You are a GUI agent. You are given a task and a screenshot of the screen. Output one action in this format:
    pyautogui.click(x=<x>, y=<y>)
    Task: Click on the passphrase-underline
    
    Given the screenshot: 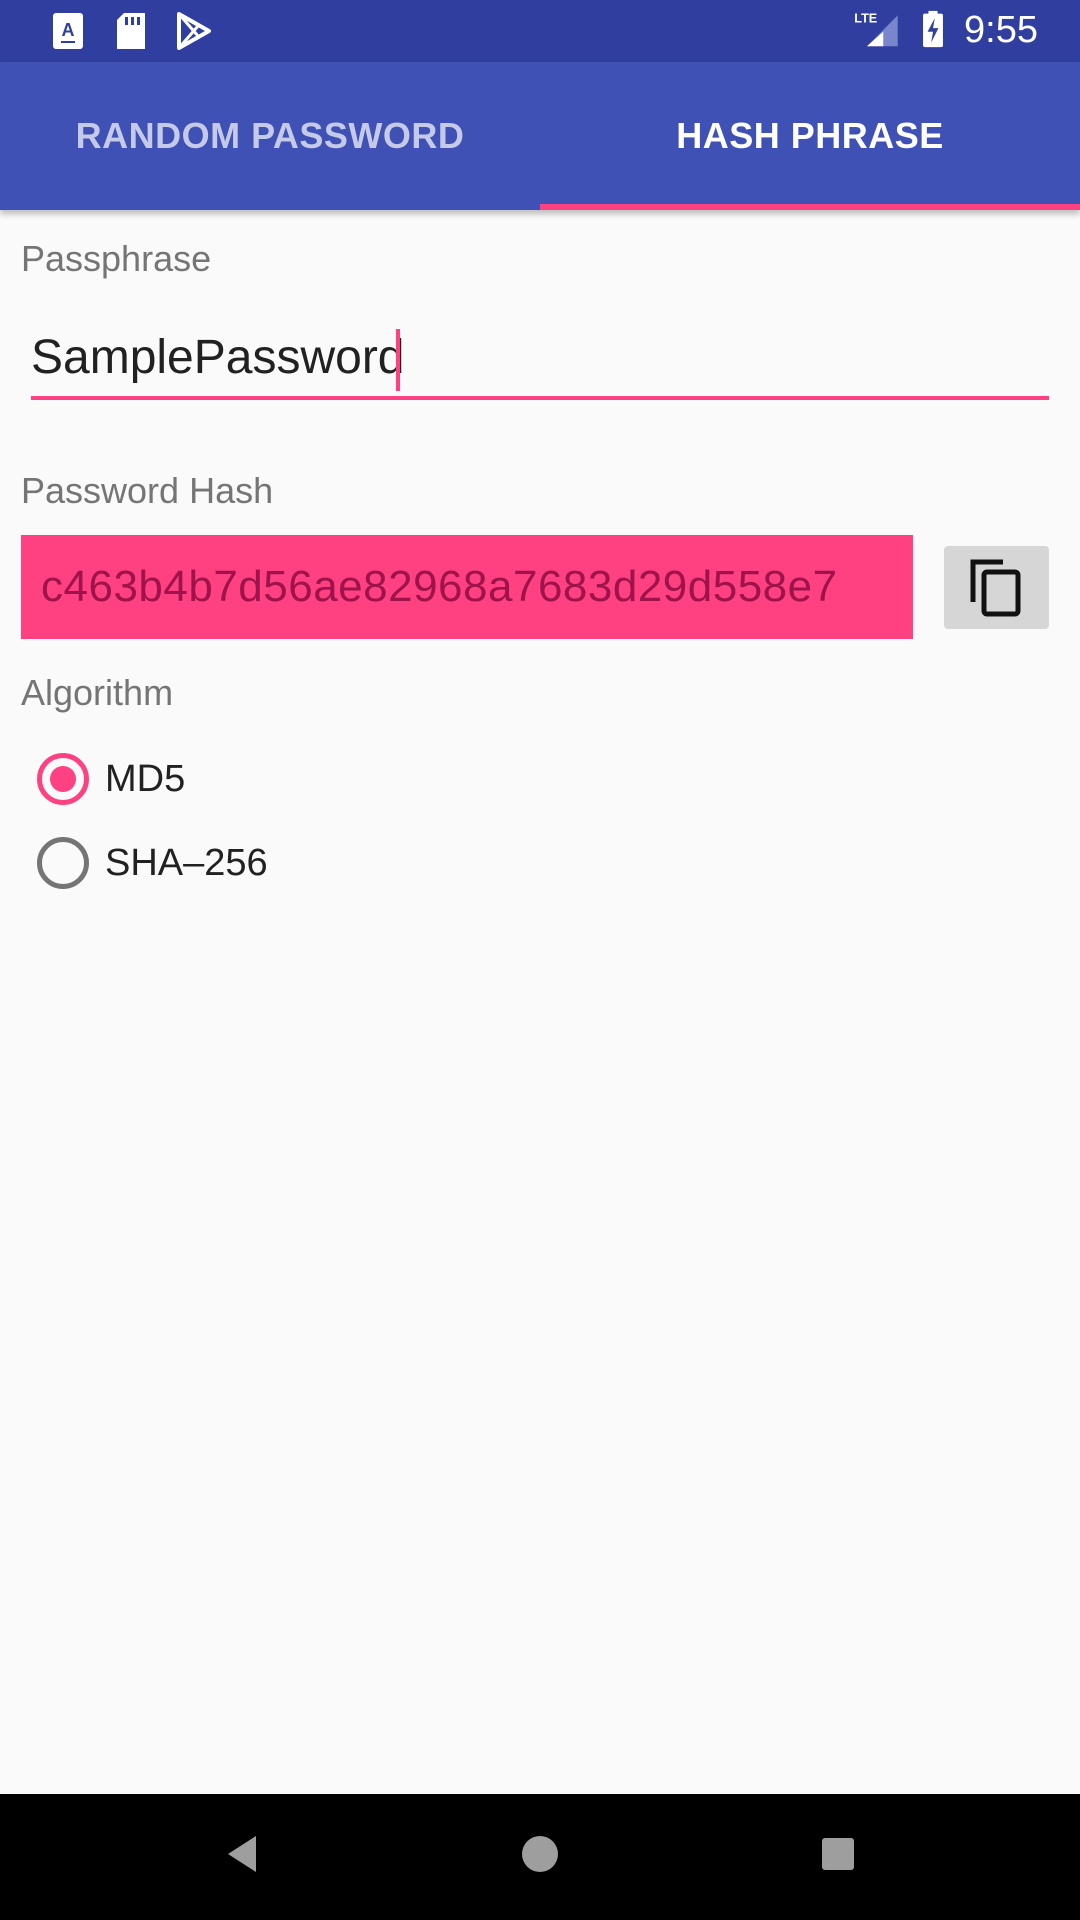 What is the action you would take?
    pyautogui.click(x=540, y=398)
    